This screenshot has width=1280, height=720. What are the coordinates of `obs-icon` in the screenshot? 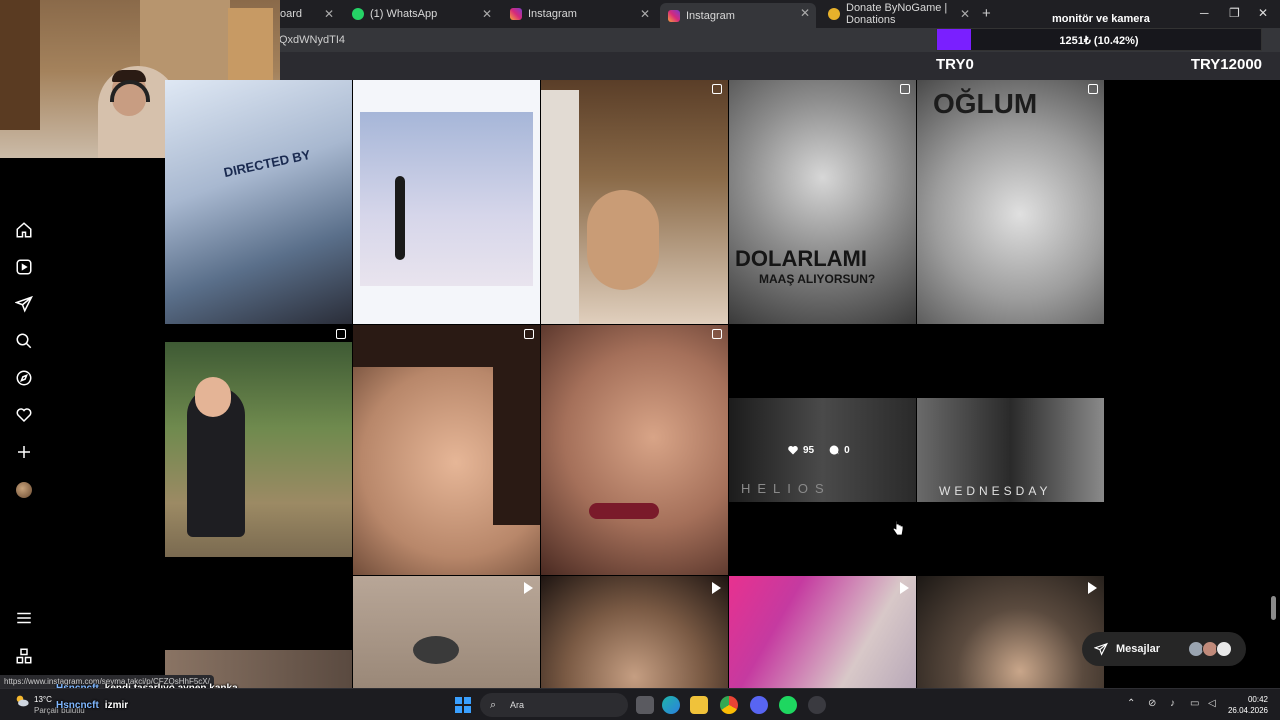 It's located at (817, 705).